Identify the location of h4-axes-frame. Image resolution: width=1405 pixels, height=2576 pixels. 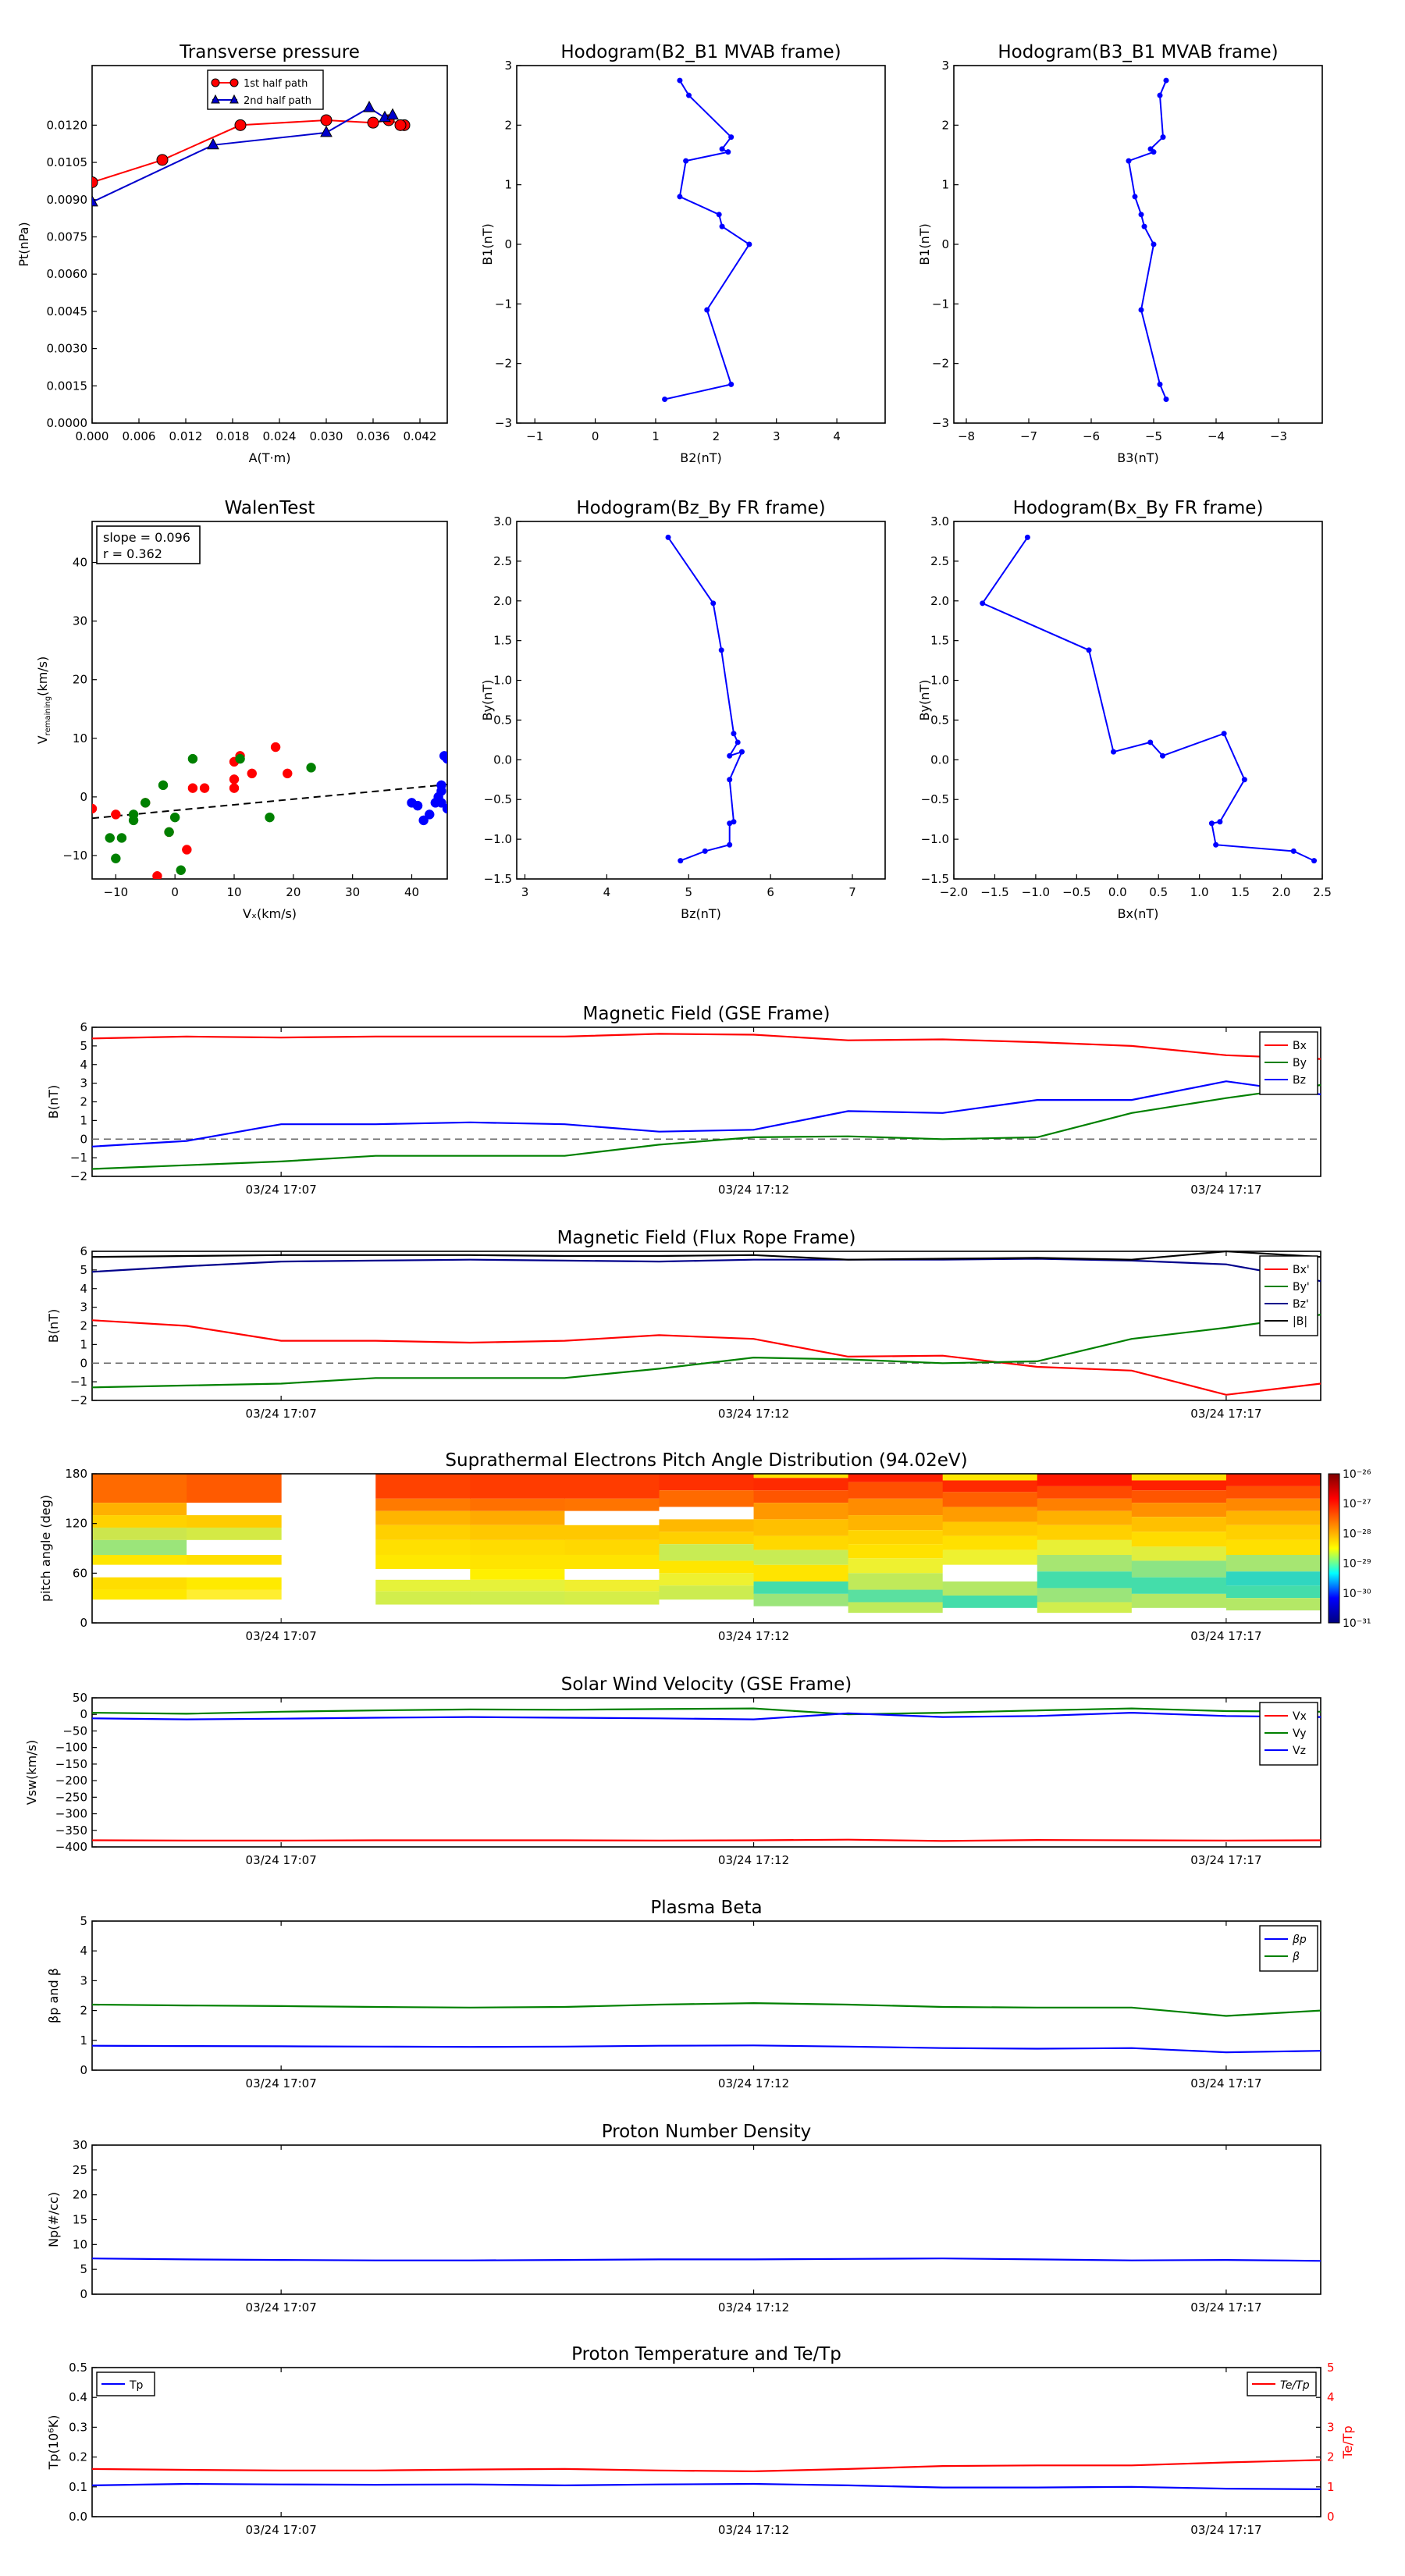
(1138, 700).